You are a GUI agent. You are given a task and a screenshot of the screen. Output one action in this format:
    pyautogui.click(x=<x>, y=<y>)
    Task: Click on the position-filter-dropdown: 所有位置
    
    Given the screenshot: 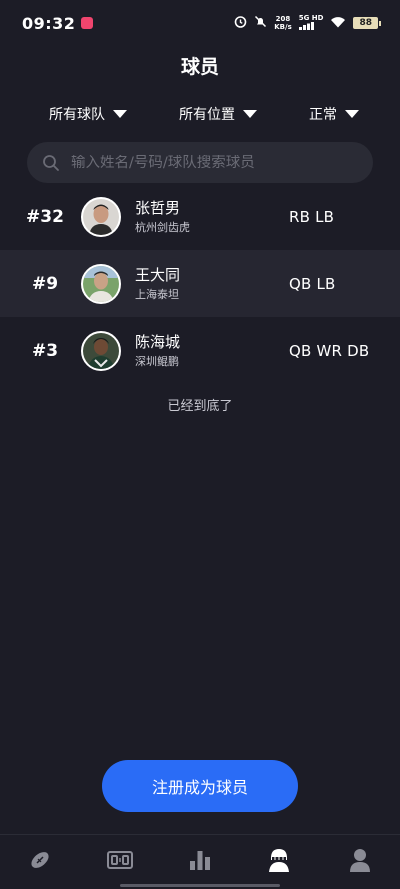 What is the action you would take?
    pyautogui.click(x=218, y=114)
    